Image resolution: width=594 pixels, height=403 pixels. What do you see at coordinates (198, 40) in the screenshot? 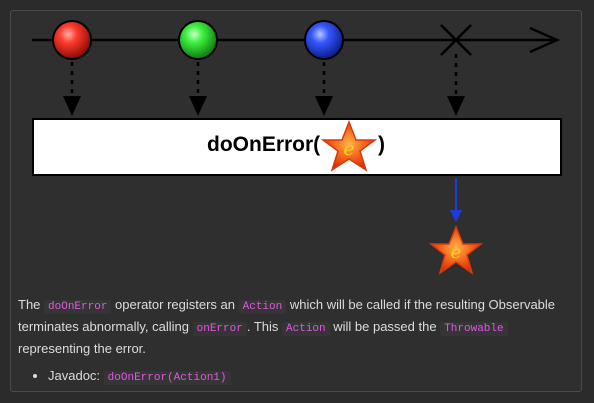
I see `marble-green` at bounding box center [198, 40].